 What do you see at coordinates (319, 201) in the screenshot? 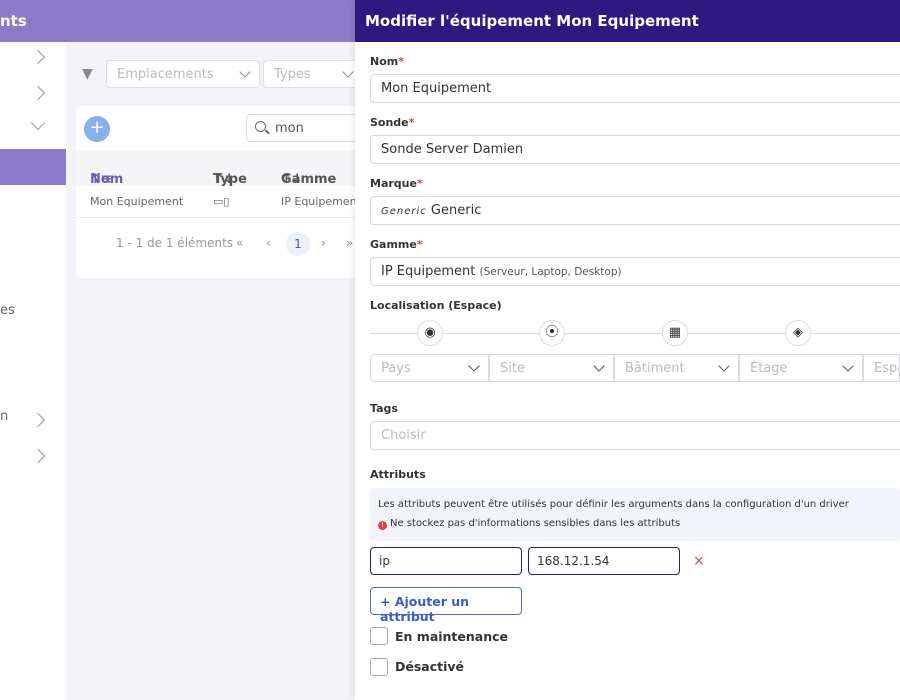
I see `row-range: IP Equipemen` at bounding box center [319, 201].